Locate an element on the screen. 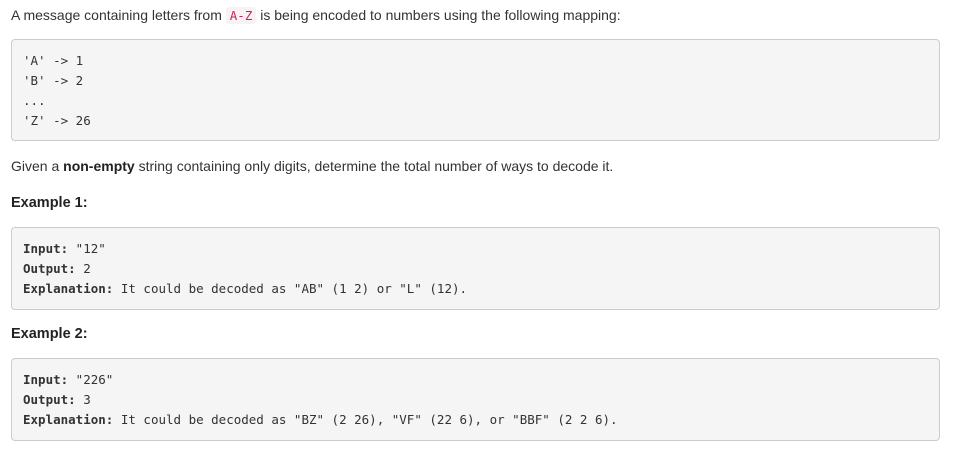 The width and height of the screenshot is (956, 452). example-input-line: Input: "12" is located at coordinates (64, 249).